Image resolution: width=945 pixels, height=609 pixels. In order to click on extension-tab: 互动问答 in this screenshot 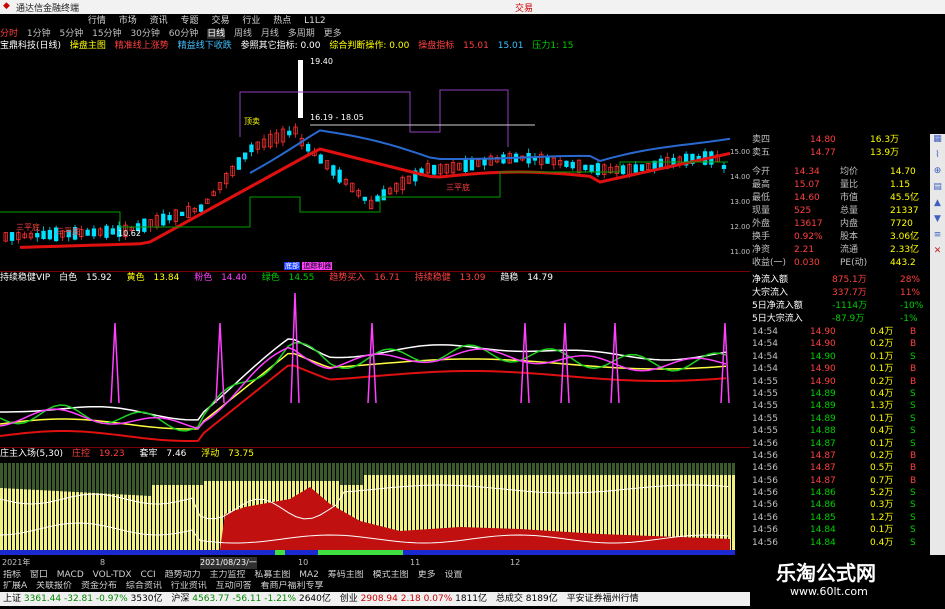, I will do `click(234, 586)`.